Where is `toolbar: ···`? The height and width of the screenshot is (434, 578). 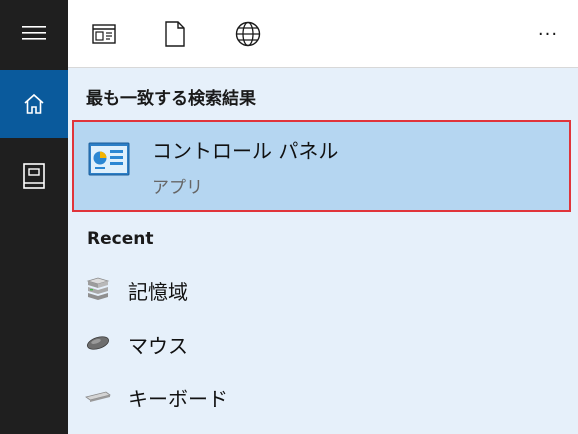 toolbar: ··· is located at coordinates (323, 34).